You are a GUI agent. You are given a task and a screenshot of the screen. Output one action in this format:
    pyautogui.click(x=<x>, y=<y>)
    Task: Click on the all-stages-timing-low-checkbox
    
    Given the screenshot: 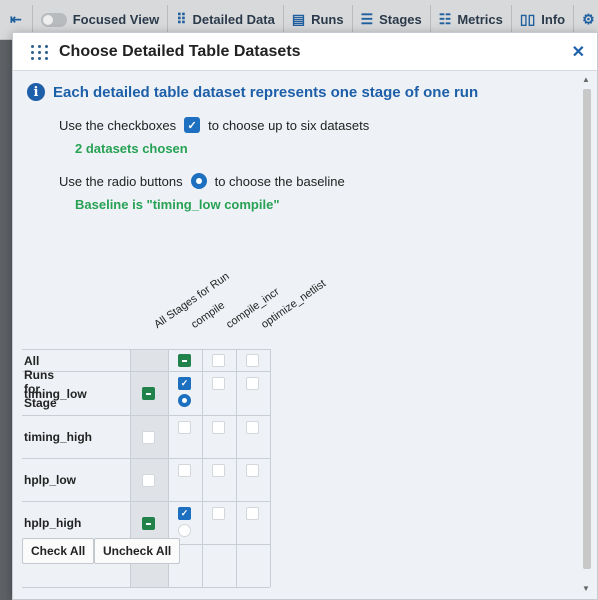 What is the action you would take?
    pyautogui.click(x=148, y=393)
    